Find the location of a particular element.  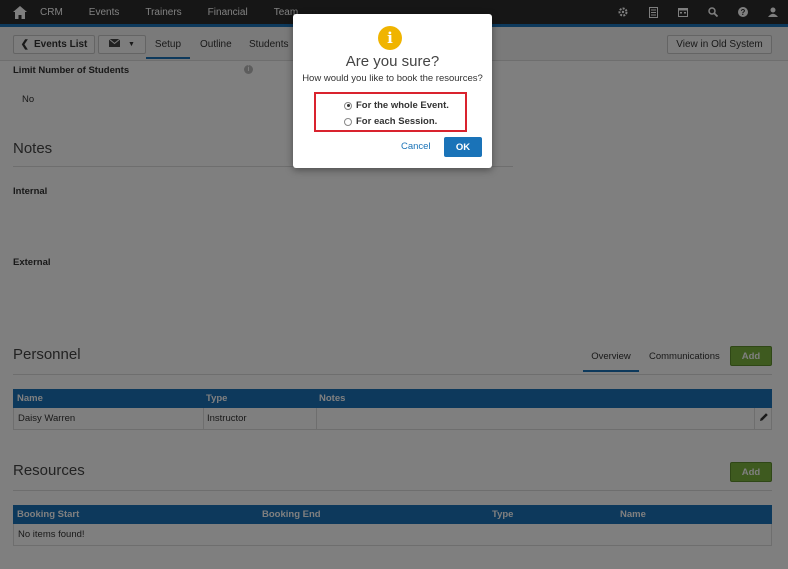

dialog-title: Are you sure? is located at coordinates (392, 61).